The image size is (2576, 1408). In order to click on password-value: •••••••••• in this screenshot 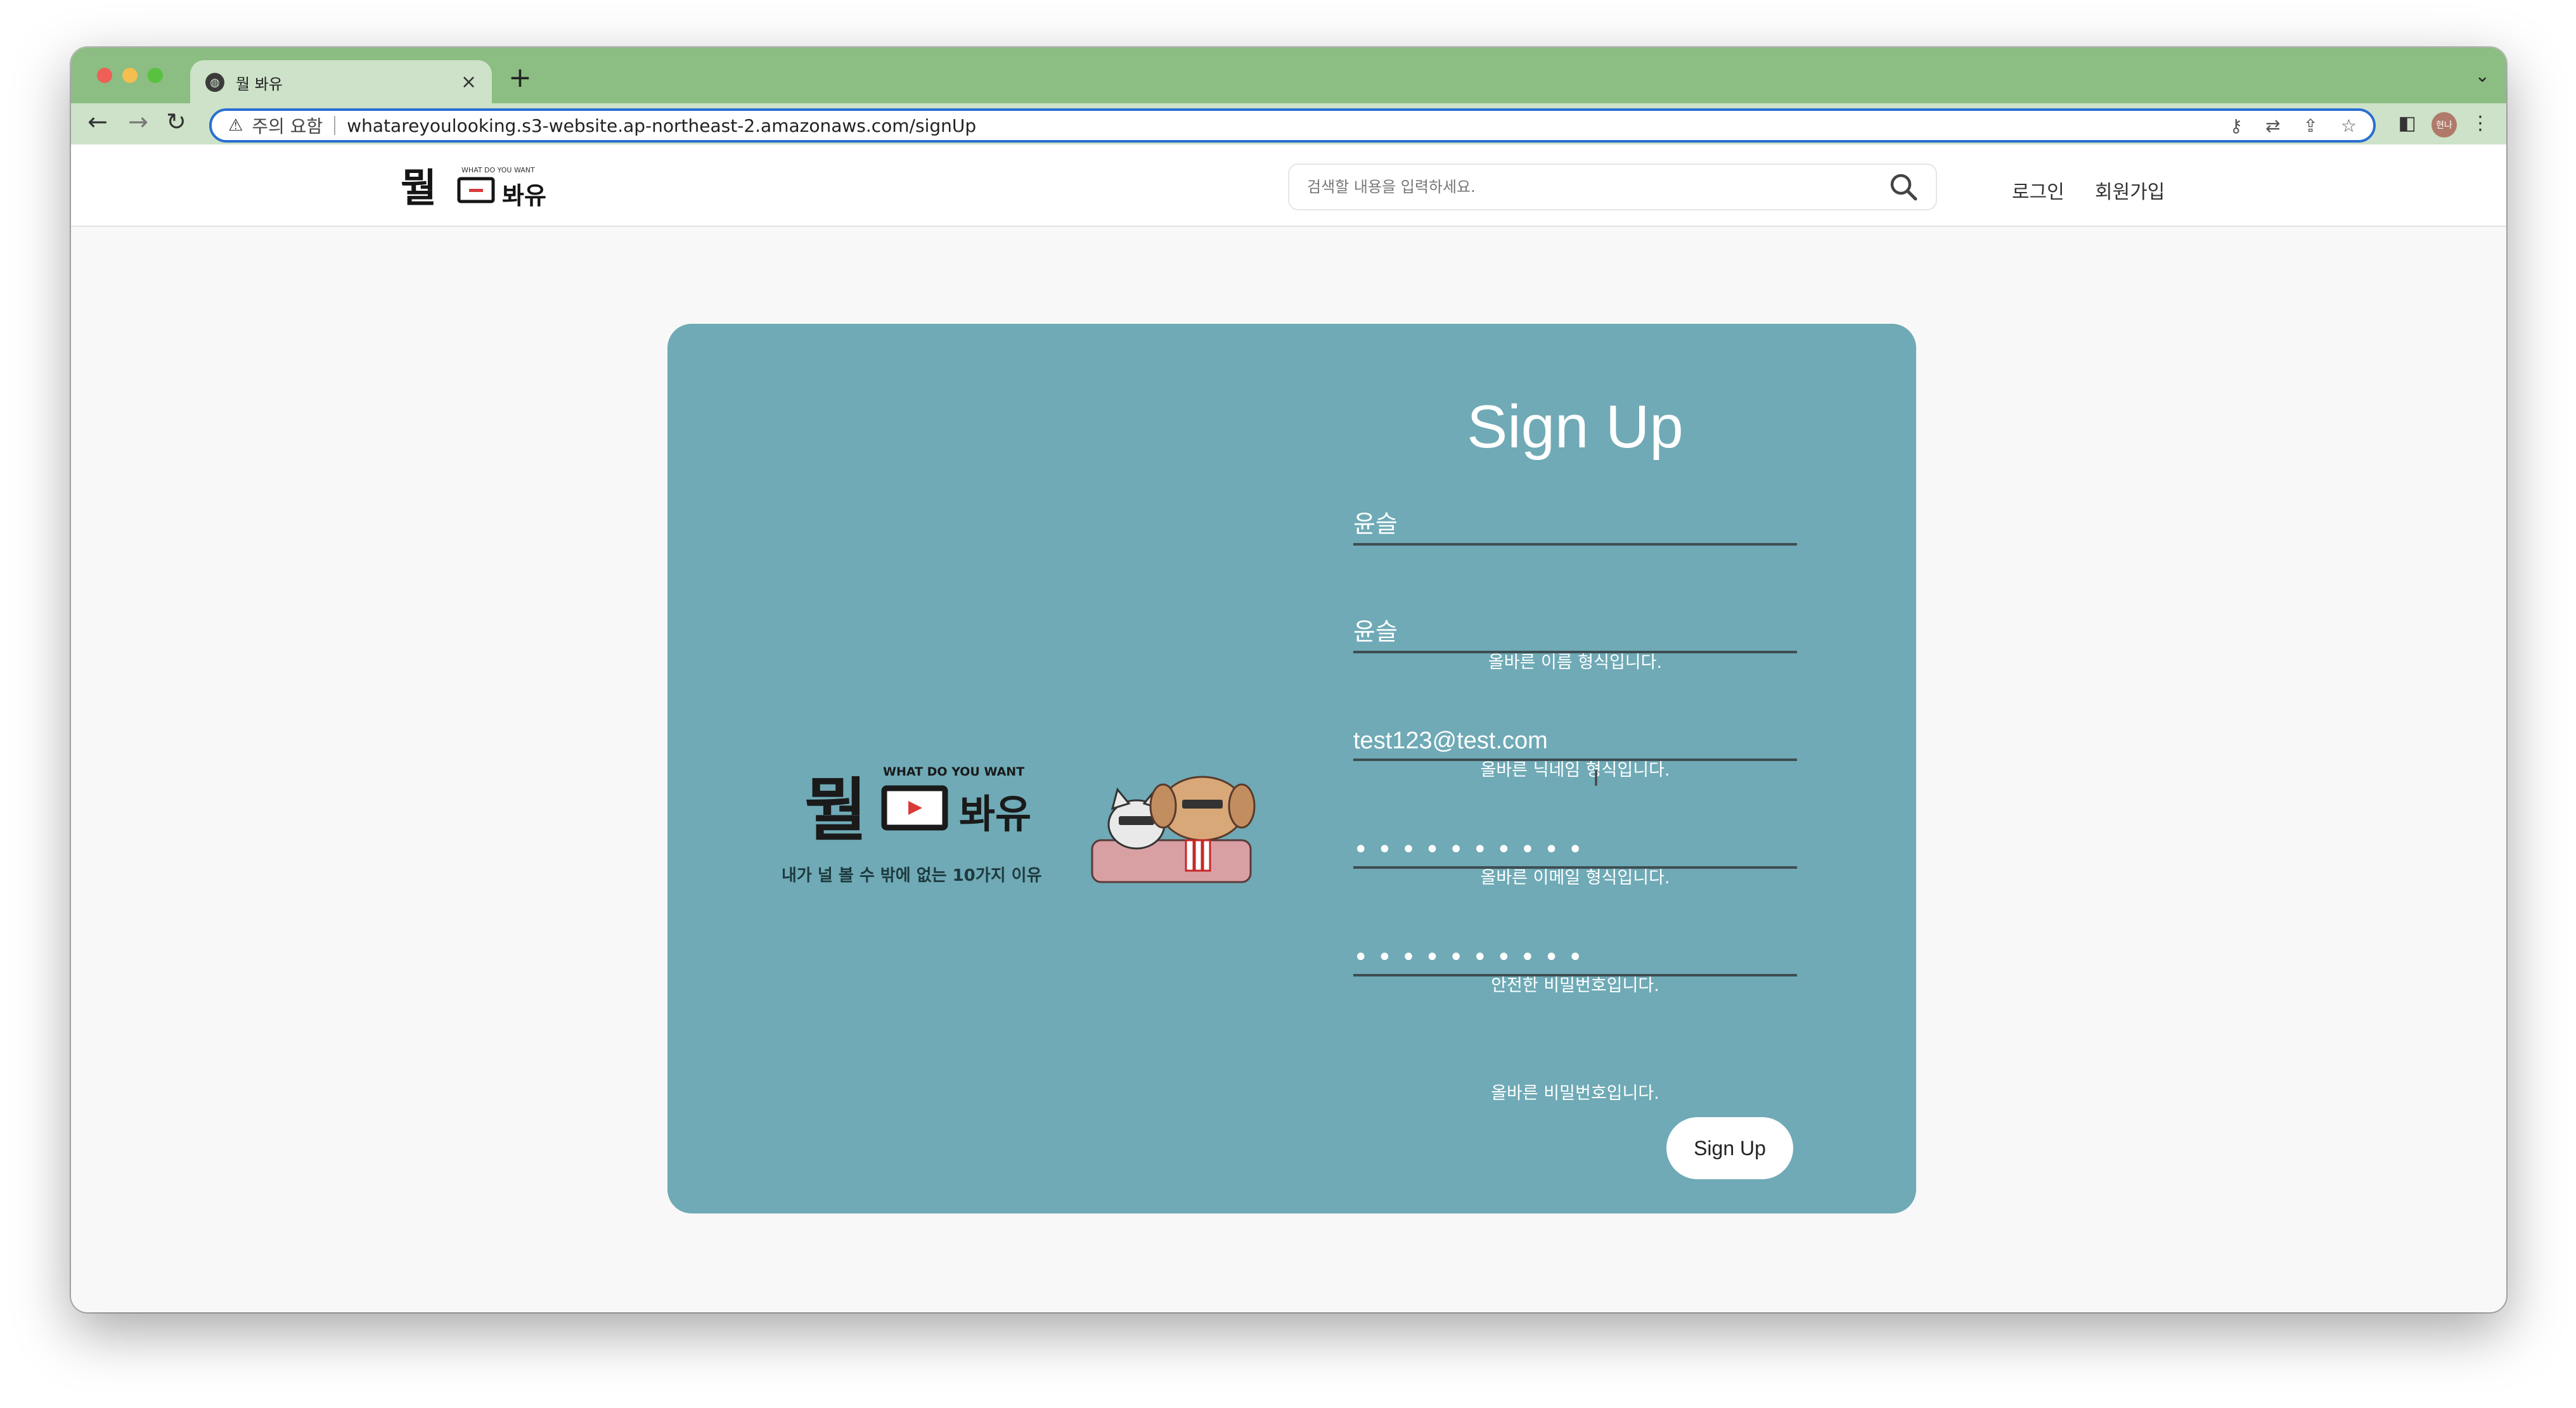, I will do `click(1472, 849)`.